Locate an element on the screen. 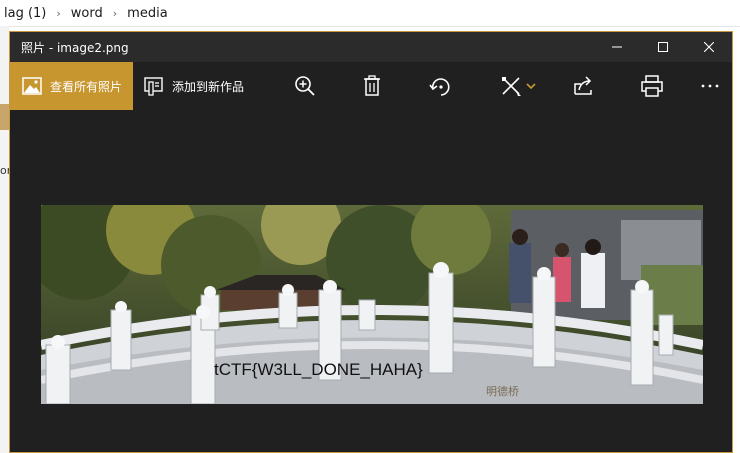 This screenshot has width=740, height=453. titlebar: 照片 - image2.png is located at coordinates (371, 47).